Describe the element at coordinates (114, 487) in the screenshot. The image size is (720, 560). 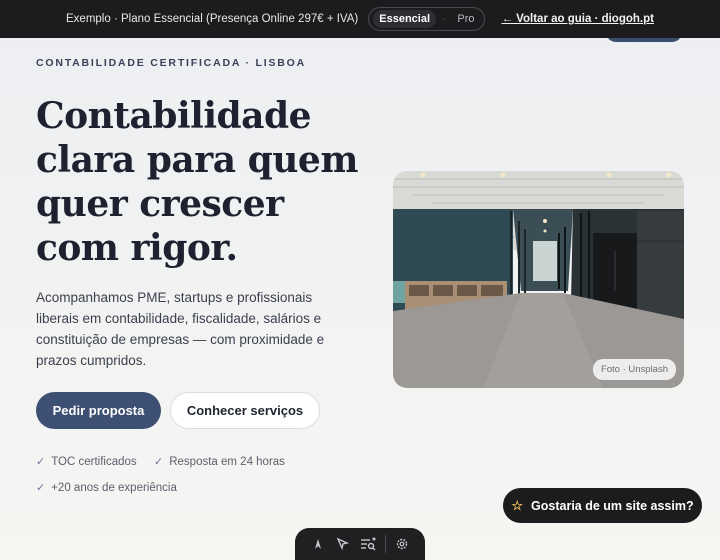
I see `feature-label: +20 anos de experiência` at that location.